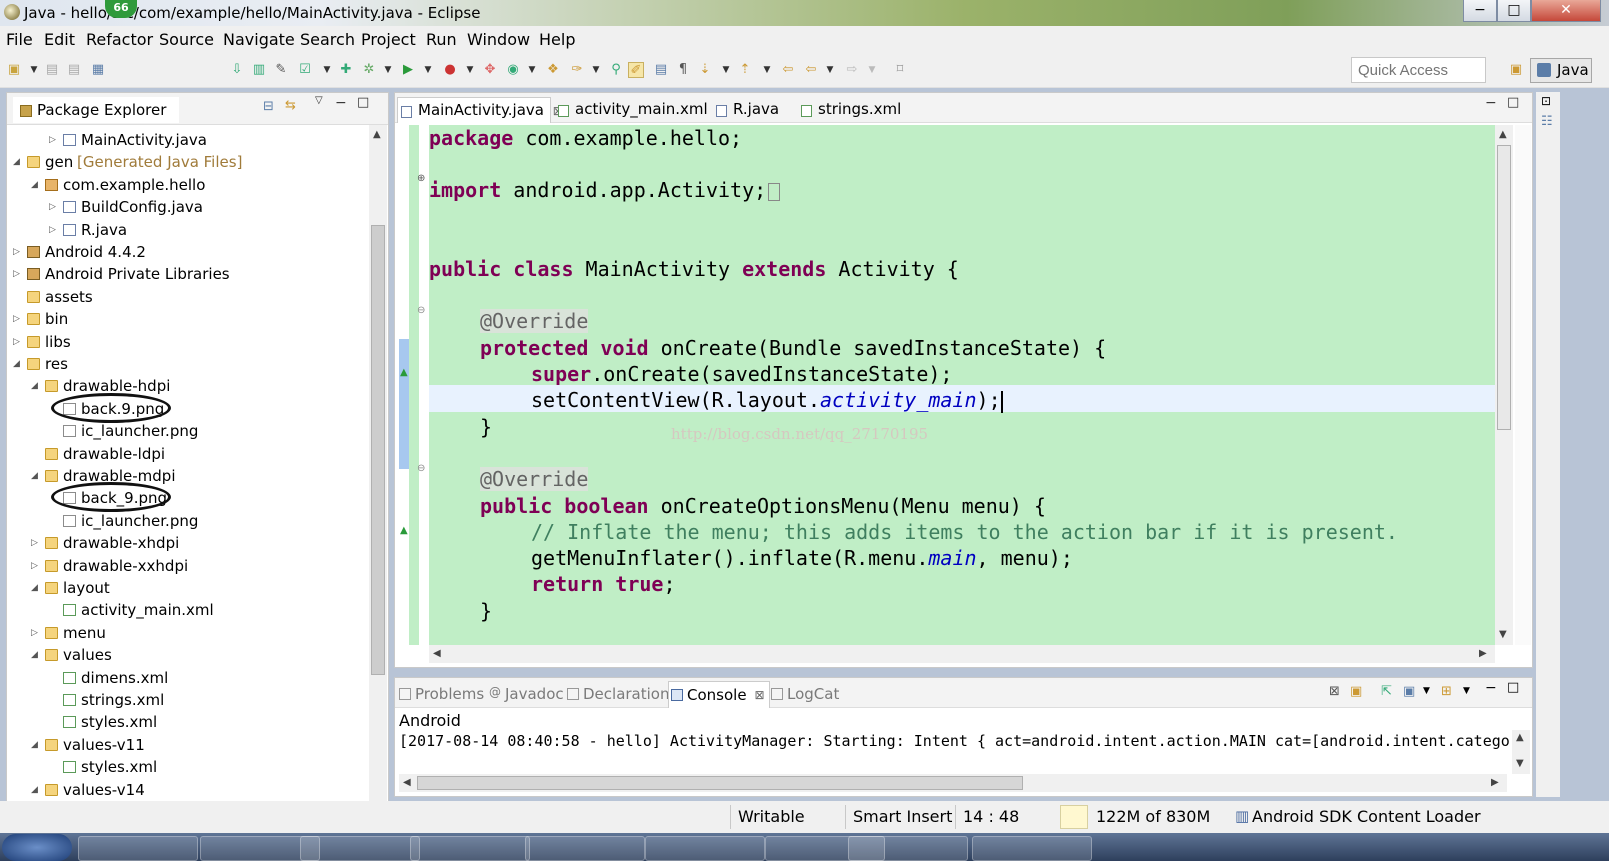 The width and height of the screenshot is (1609, 861). I want to click on tab-r-java: R.java, so click(746, 110).